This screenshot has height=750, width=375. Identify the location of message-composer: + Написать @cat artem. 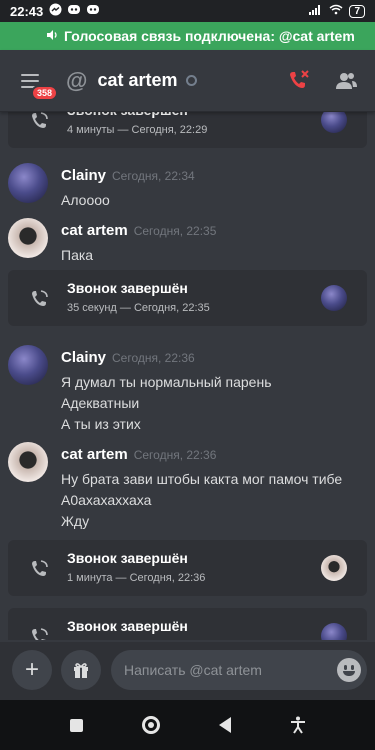
(187, 671).